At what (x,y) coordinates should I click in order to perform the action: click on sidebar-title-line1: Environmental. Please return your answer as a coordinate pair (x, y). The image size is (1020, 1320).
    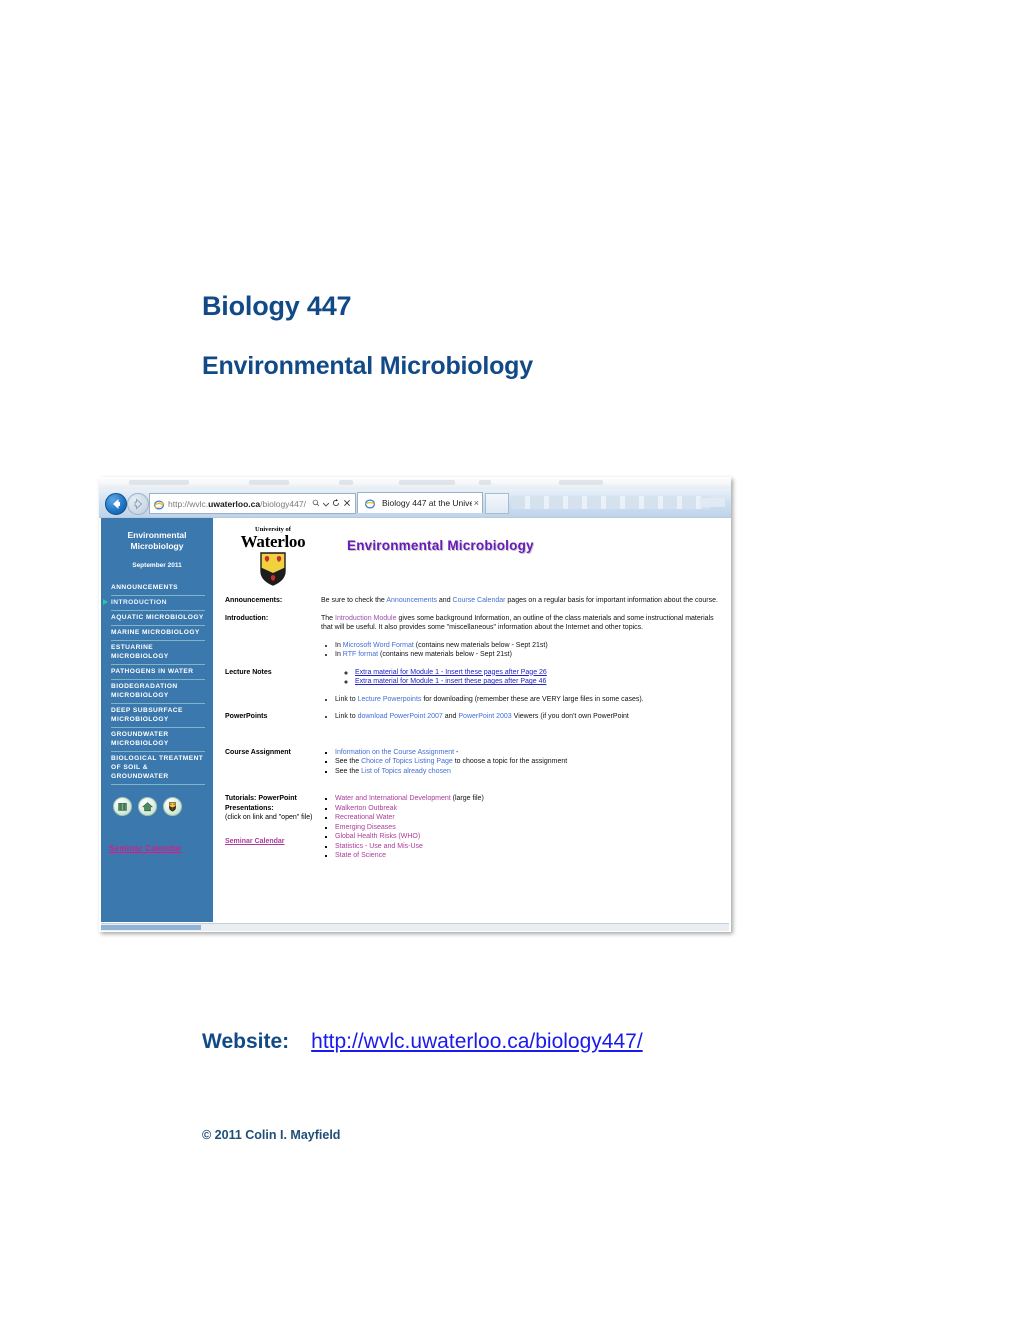
    Looking at the image, I should click on (157, 535).